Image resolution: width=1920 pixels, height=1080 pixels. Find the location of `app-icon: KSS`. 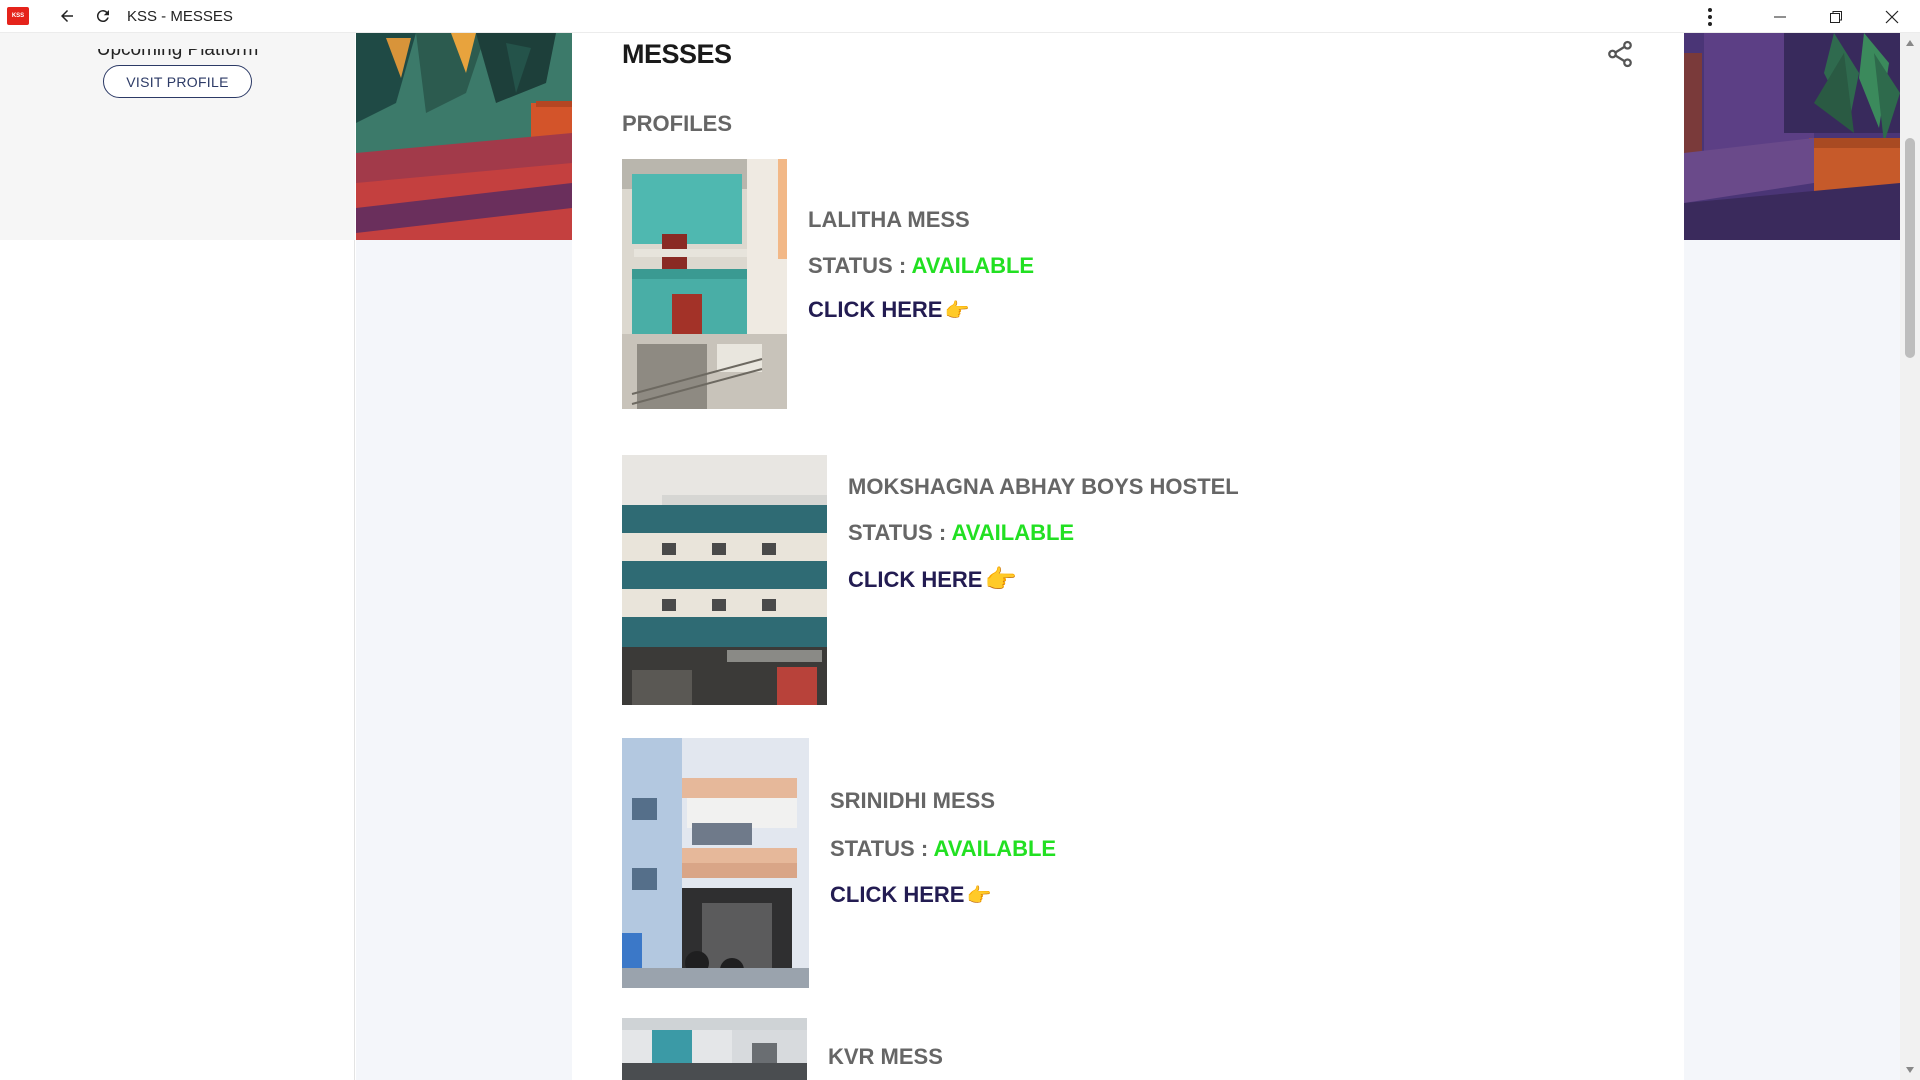

app-icon: KSS is located at coordinates (18, 16).